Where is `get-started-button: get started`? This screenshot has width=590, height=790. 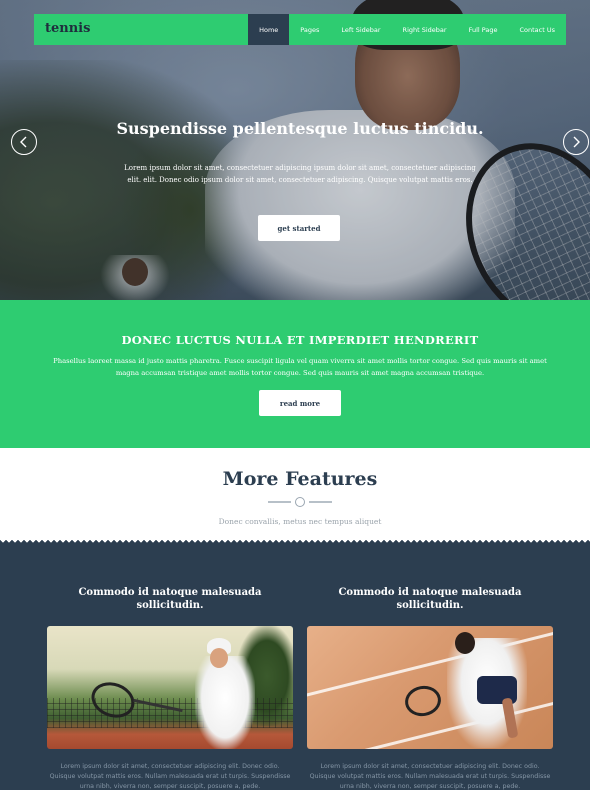 get-started-button: get started is located at coordinates (299, 228).